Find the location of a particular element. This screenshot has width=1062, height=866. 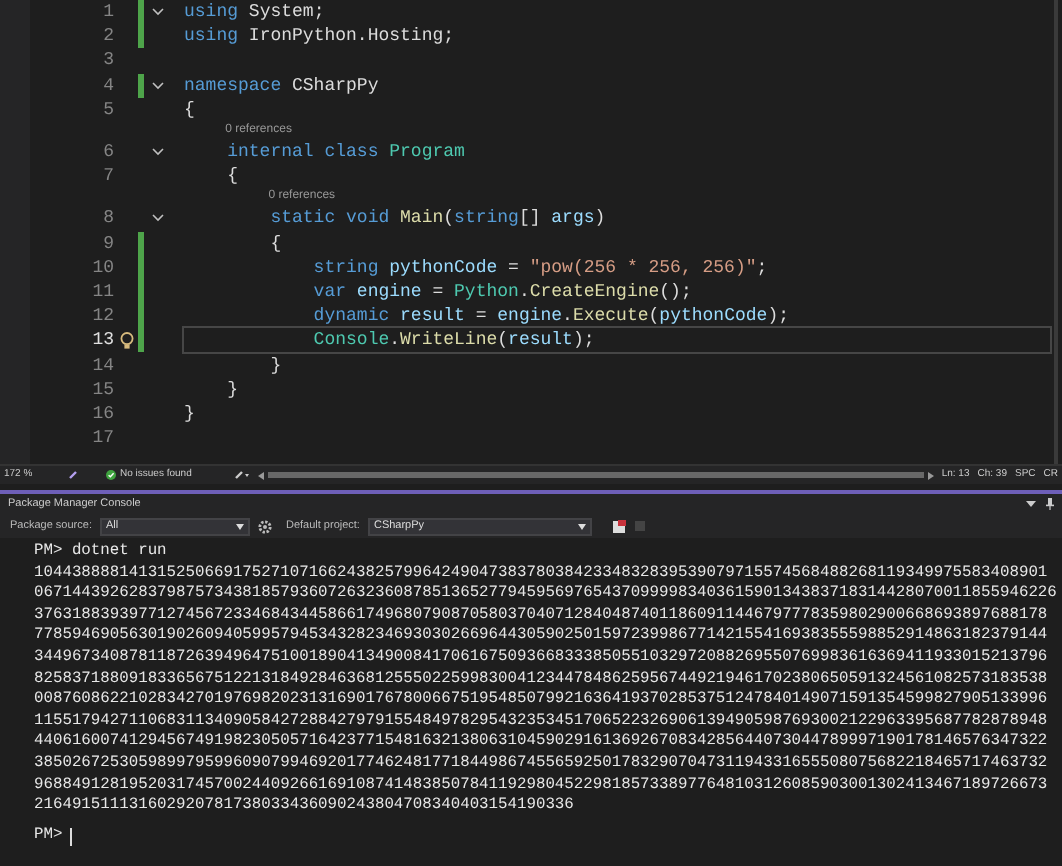

check-icon is located at coordinates (111, 475).